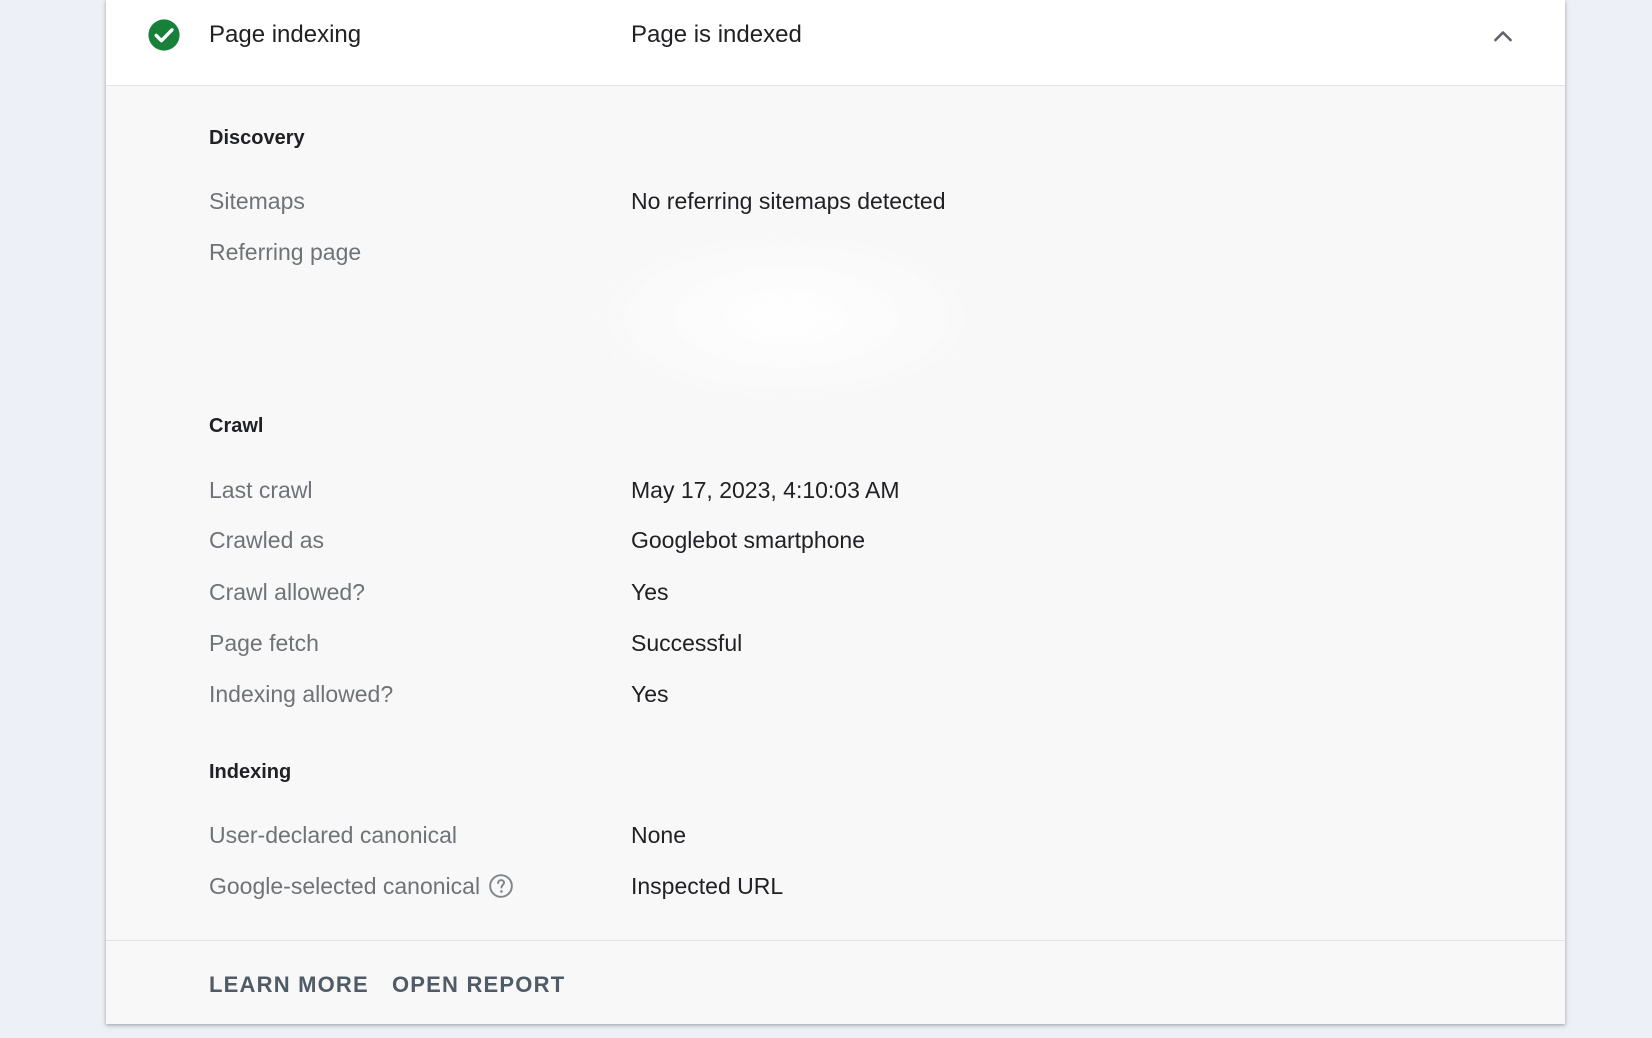 The image size is (1652, 1038). What do you see at coordinates (1503, 36) in the screenshot?
I see `chevron-up-icon` at bounding box center [1503, 36].